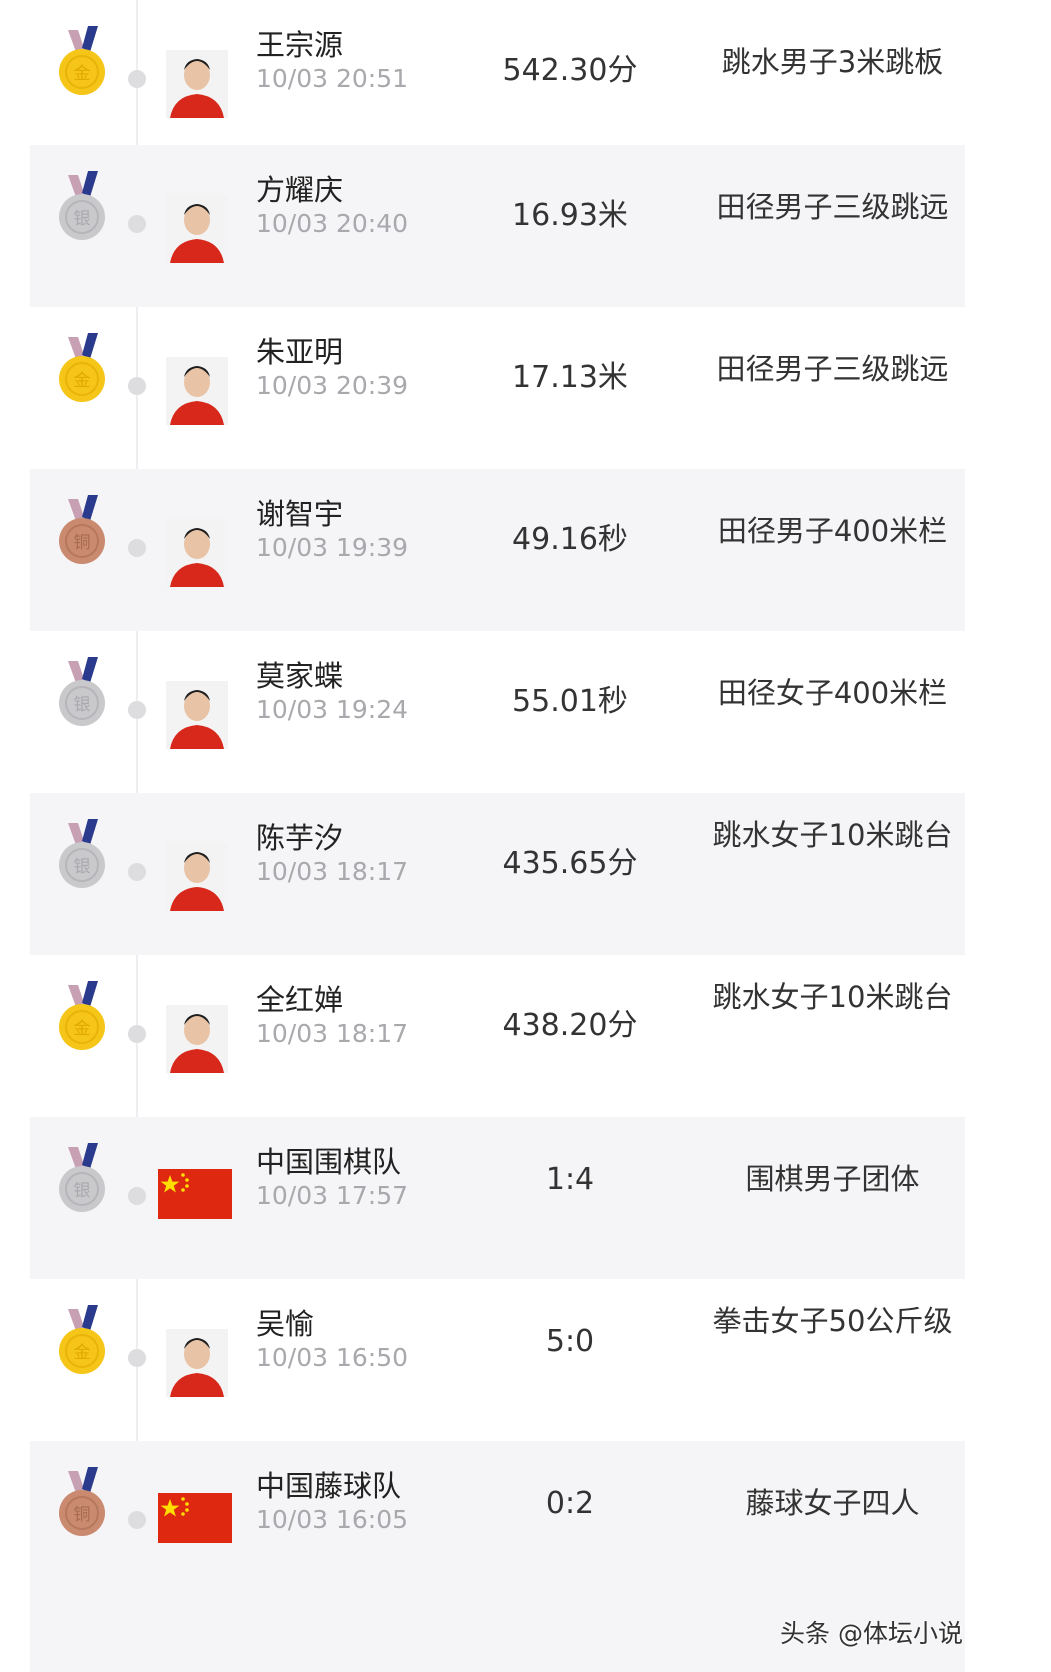 The width and height of the screenshot is (1051, 1672). I want to click on medal-row: 银 中国围棋队 10/03 17:57 1:4 围棋男子团体, so click(497, 1198).